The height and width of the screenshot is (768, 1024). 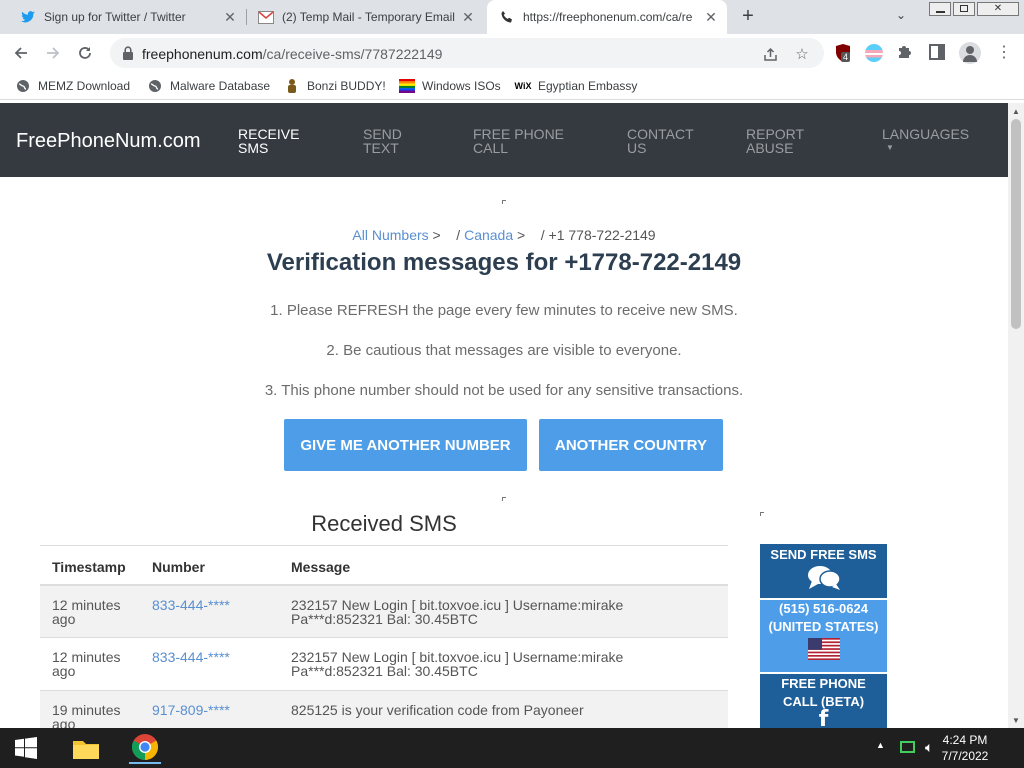 What do you see at coordinates (576, 86) in the screenshot?
I see `bookmark-egyptian-embassy: WiX Egyptian Embassy` at bounding box center [576, 86].